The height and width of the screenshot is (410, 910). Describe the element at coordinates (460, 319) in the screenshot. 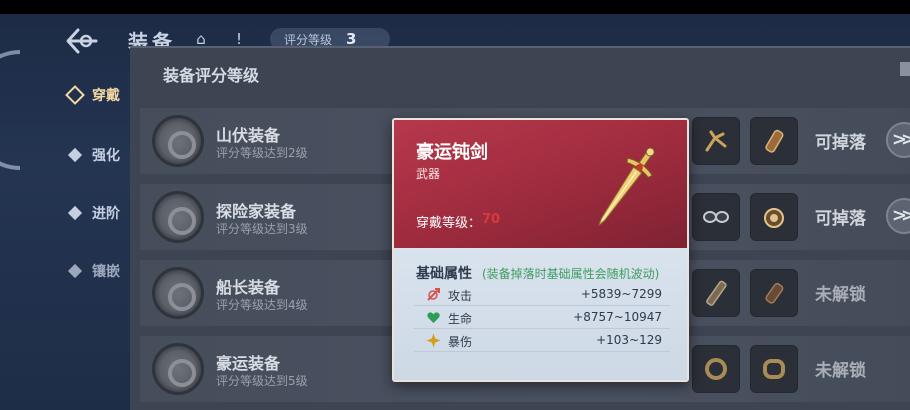

I see `attribute-name: 生命` at that location.